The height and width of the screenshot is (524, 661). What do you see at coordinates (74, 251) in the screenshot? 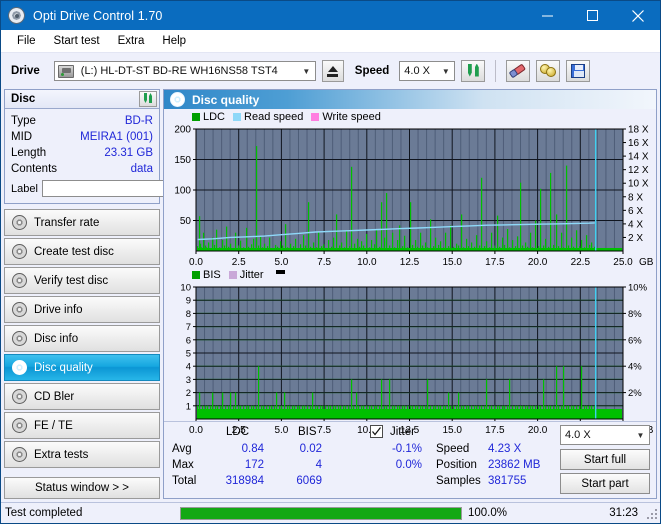
I see `sidebar-item-label: Create test disc` at bounding box center [74, 251].